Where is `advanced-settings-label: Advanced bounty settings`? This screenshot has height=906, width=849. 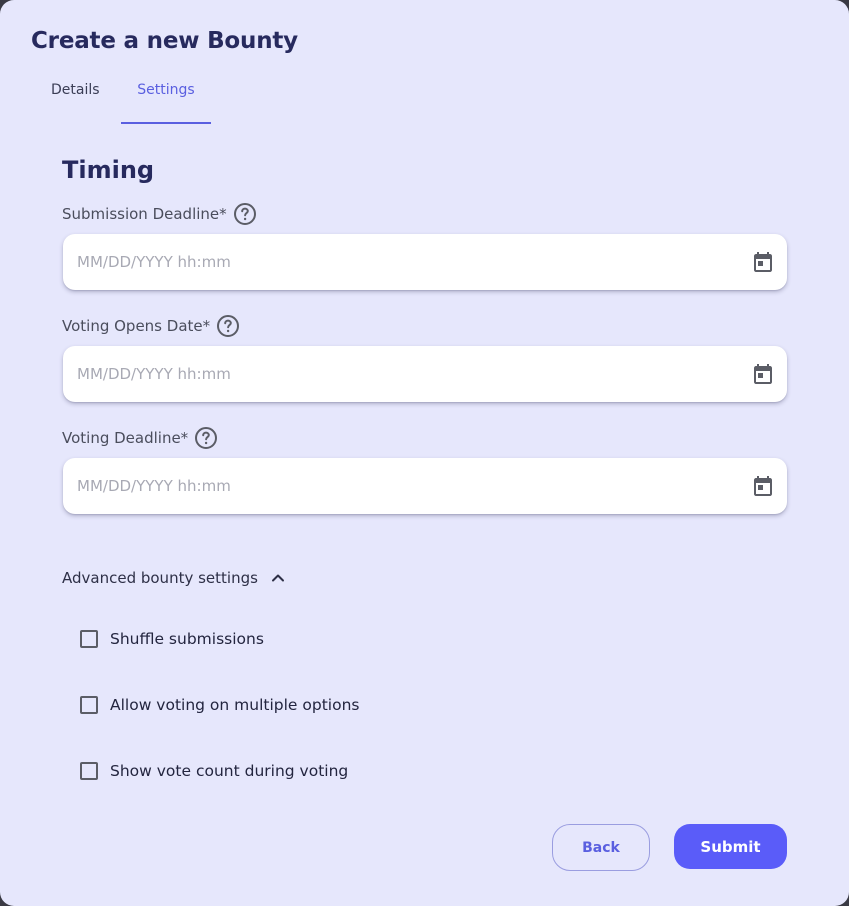
advanced-settings-label: Advanced bounty settings is located at coordinates (160, 578).